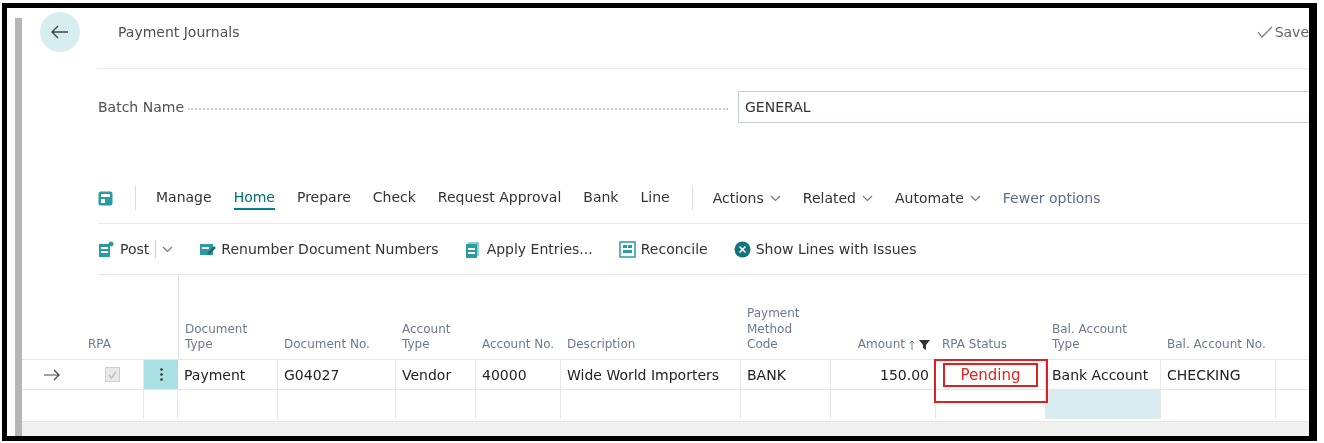 This screenshot has height=443, width=1324. Describe the element at coordinates (228, 337) in the screenshot. I see `column-header: Document Type` at that location.